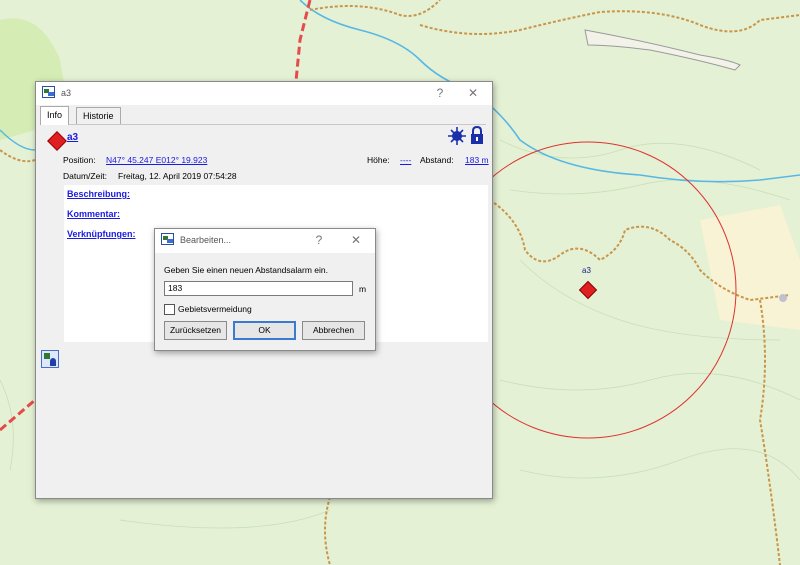 The image size is (800, 565). What do you see at coordinates (363, 289) in the screenshot?
I see `unit-label: m` at bounding box center [363, 289].